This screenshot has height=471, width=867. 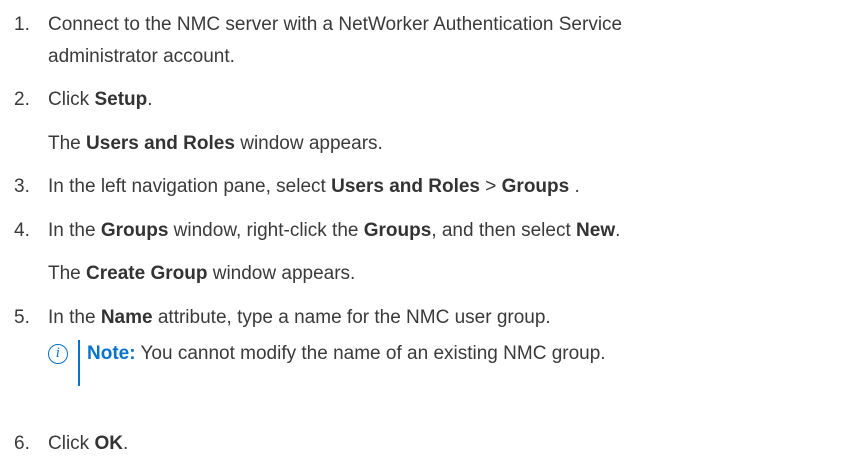 What do you see at coordinates (58, 354) in the screenshot?
I see `info-icon: i` at bounding box center [58, 354].